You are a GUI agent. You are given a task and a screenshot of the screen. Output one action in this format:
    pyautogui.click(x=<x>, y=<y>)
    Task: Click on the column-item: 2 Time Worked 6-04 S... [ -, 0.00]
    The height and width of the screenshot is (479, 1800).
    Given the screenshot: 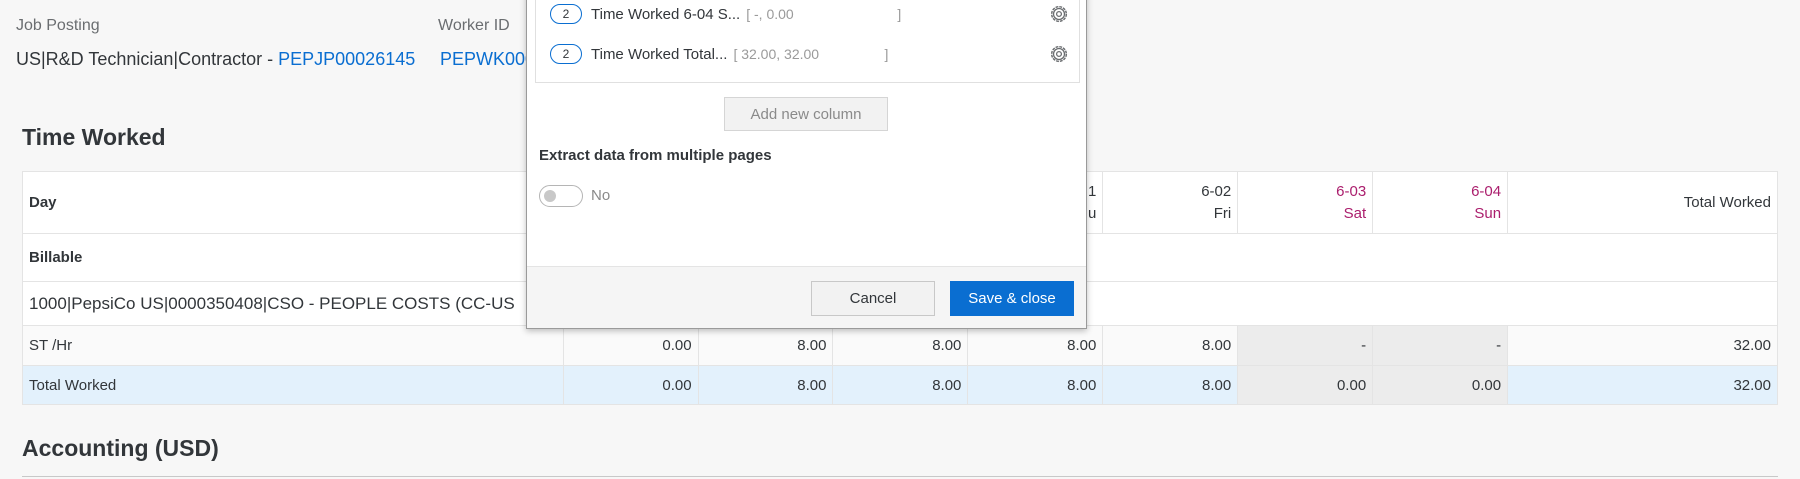 What is the action you would take?
    pyautogui.click(x=810, y=14)
    